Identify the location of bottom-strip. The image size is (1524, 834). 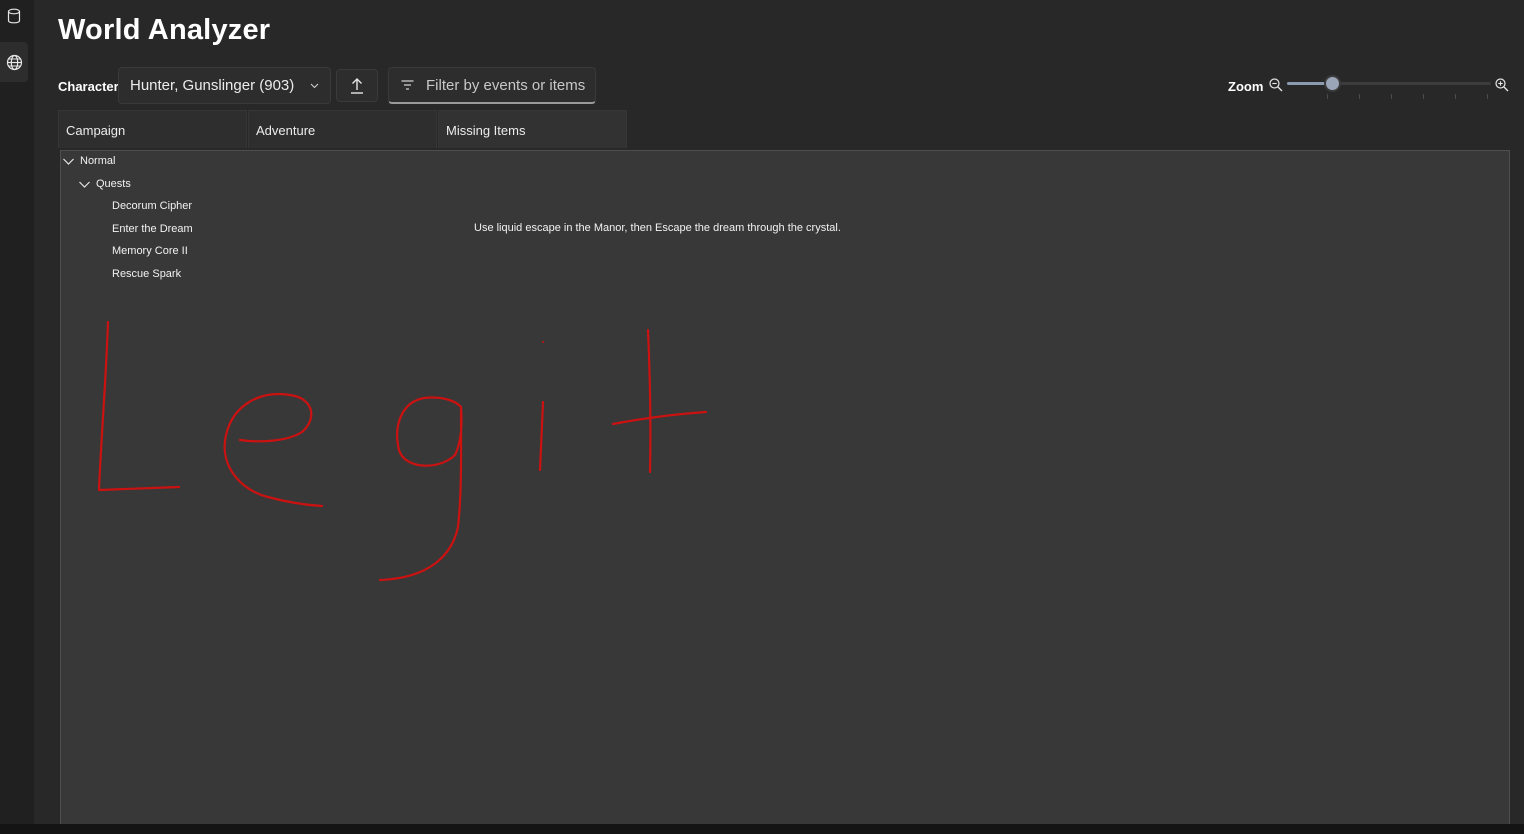
(762, 829).